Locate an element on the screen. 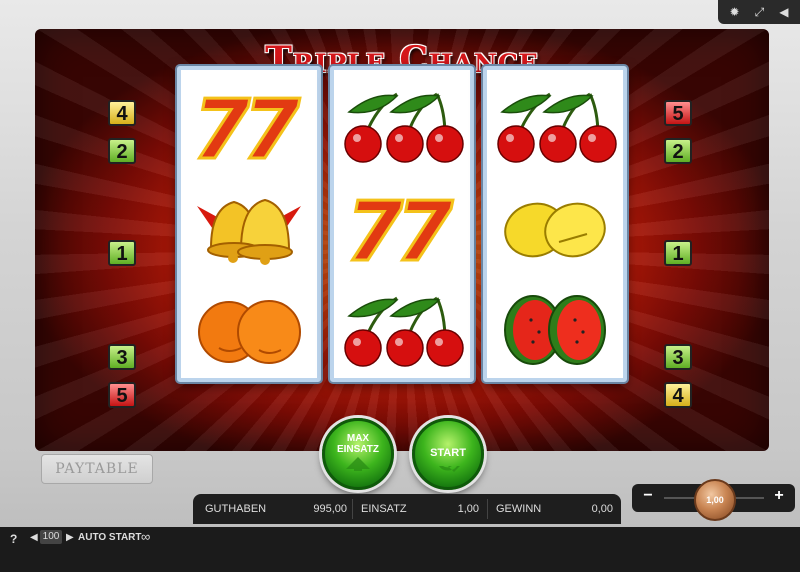 Image resolution: width=800 pixels, height=572 pixels. lemon-icon is located at coordinates (555, 228).